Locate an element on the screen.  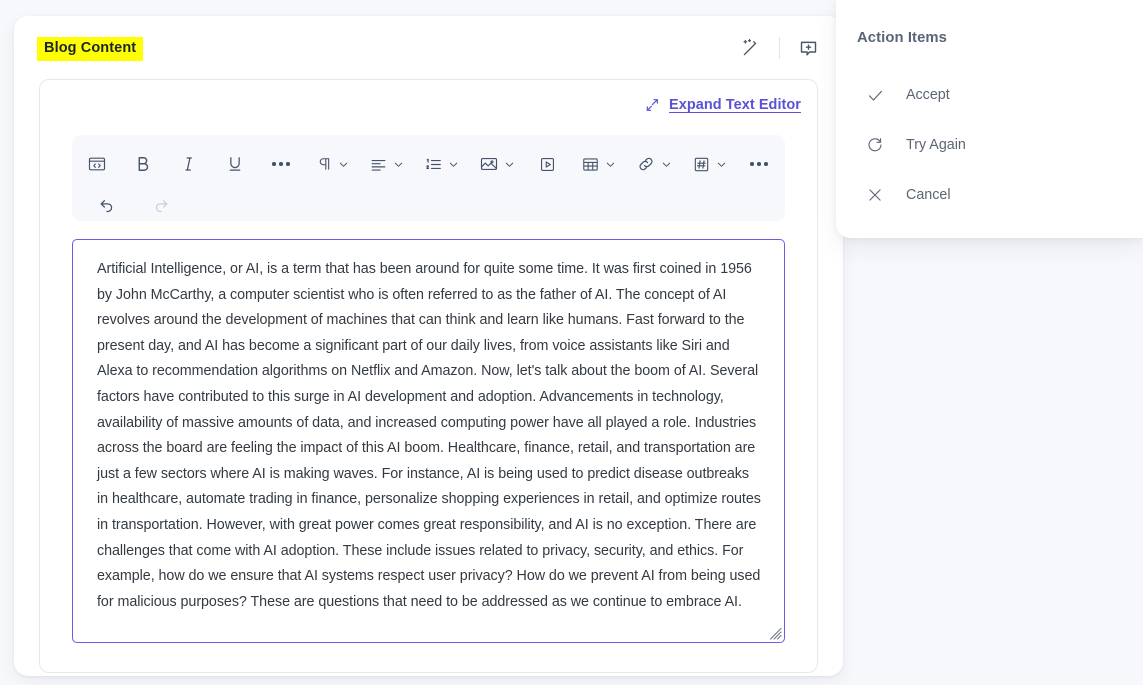
add-comment-icon is located at coordinates (808, 48).